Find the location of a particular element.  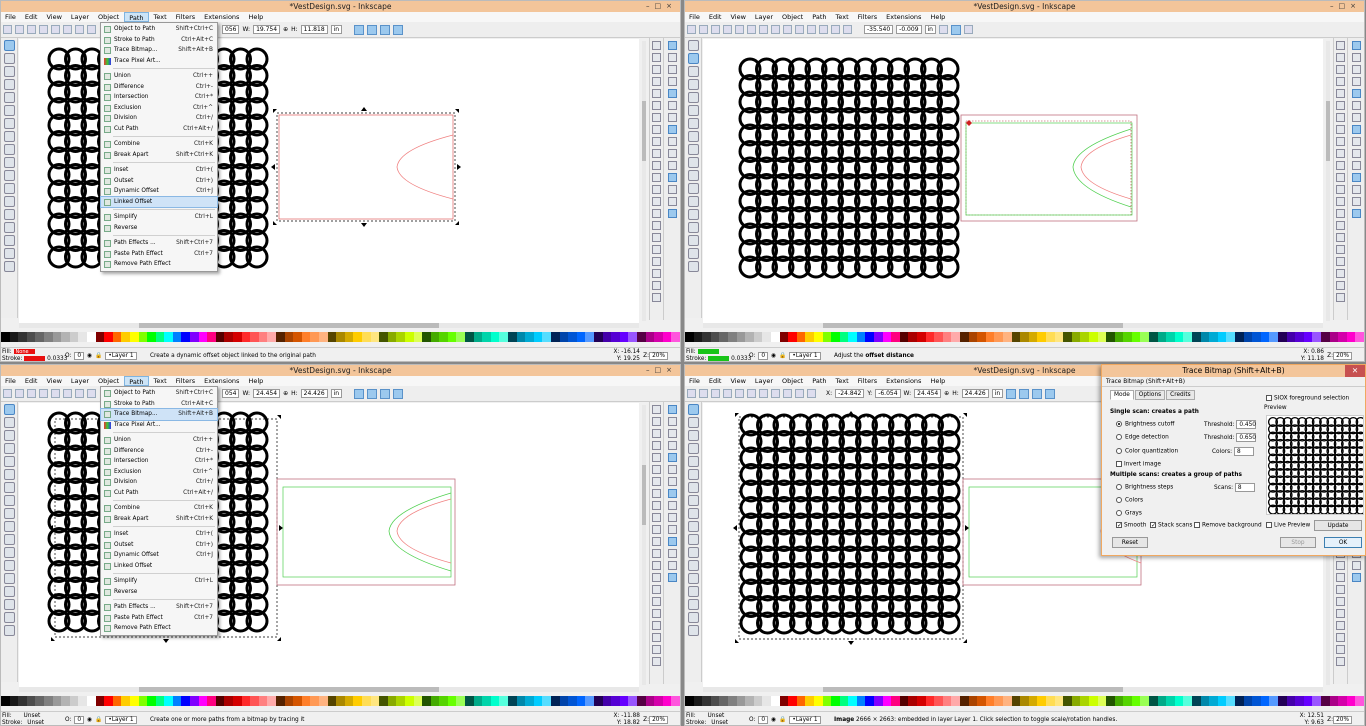

lock-icon: ⊕ is located at coordinates (946, 393).